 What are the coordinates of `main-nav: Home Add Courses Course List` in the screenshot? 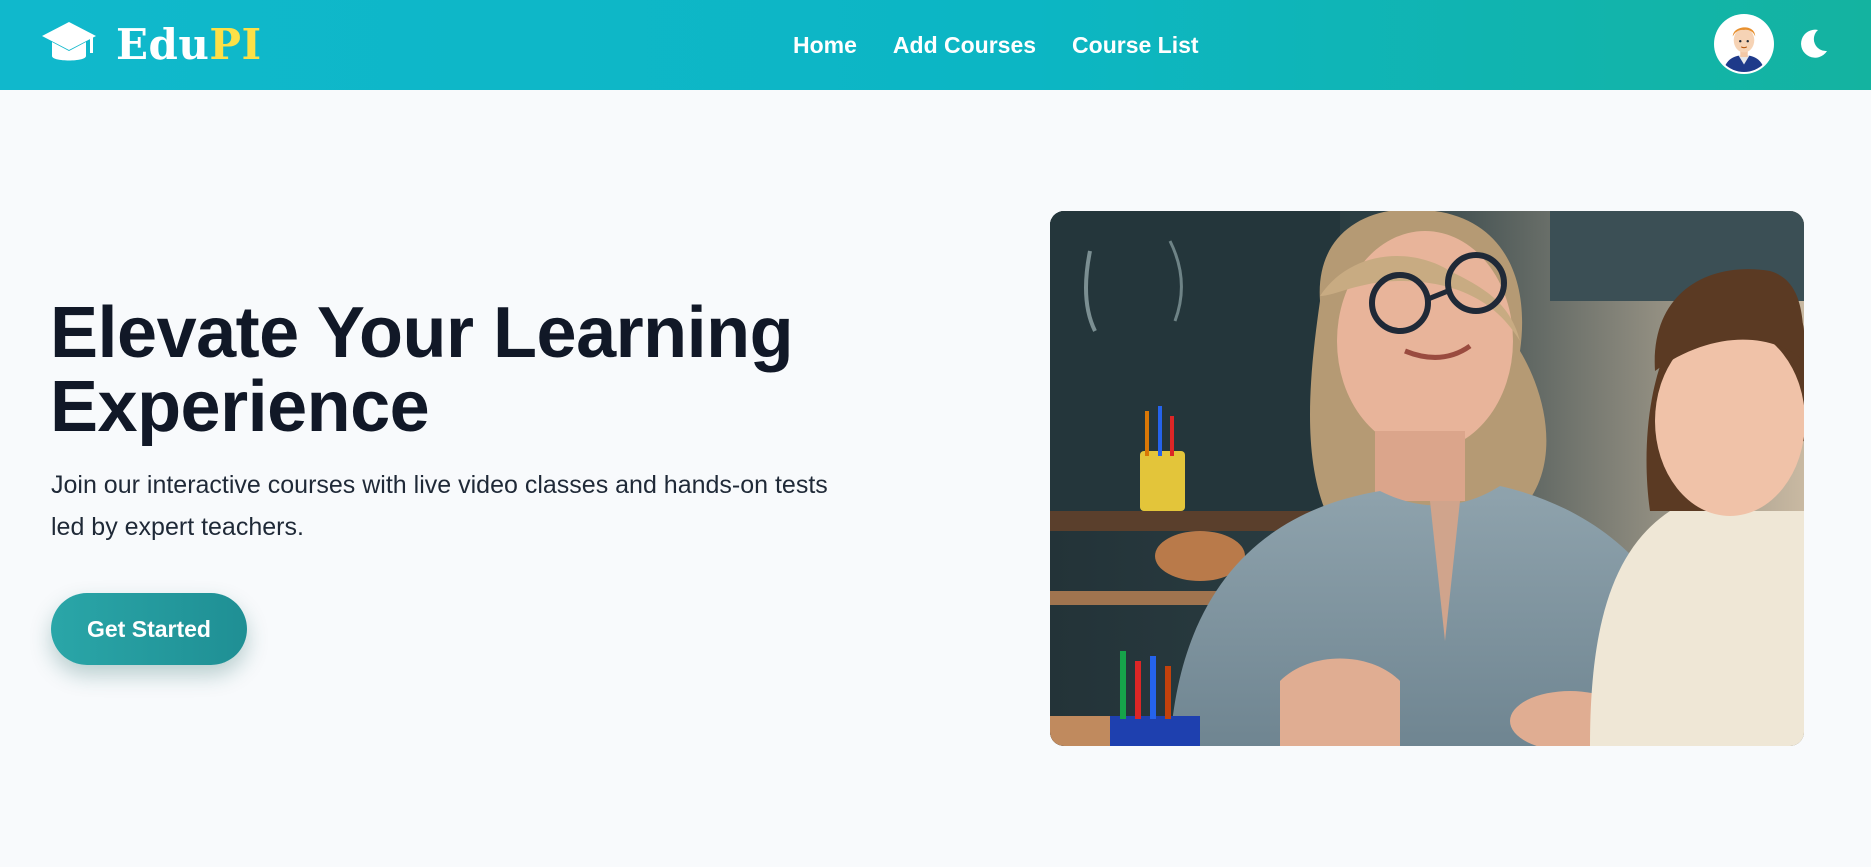 It's located at (996, 45).